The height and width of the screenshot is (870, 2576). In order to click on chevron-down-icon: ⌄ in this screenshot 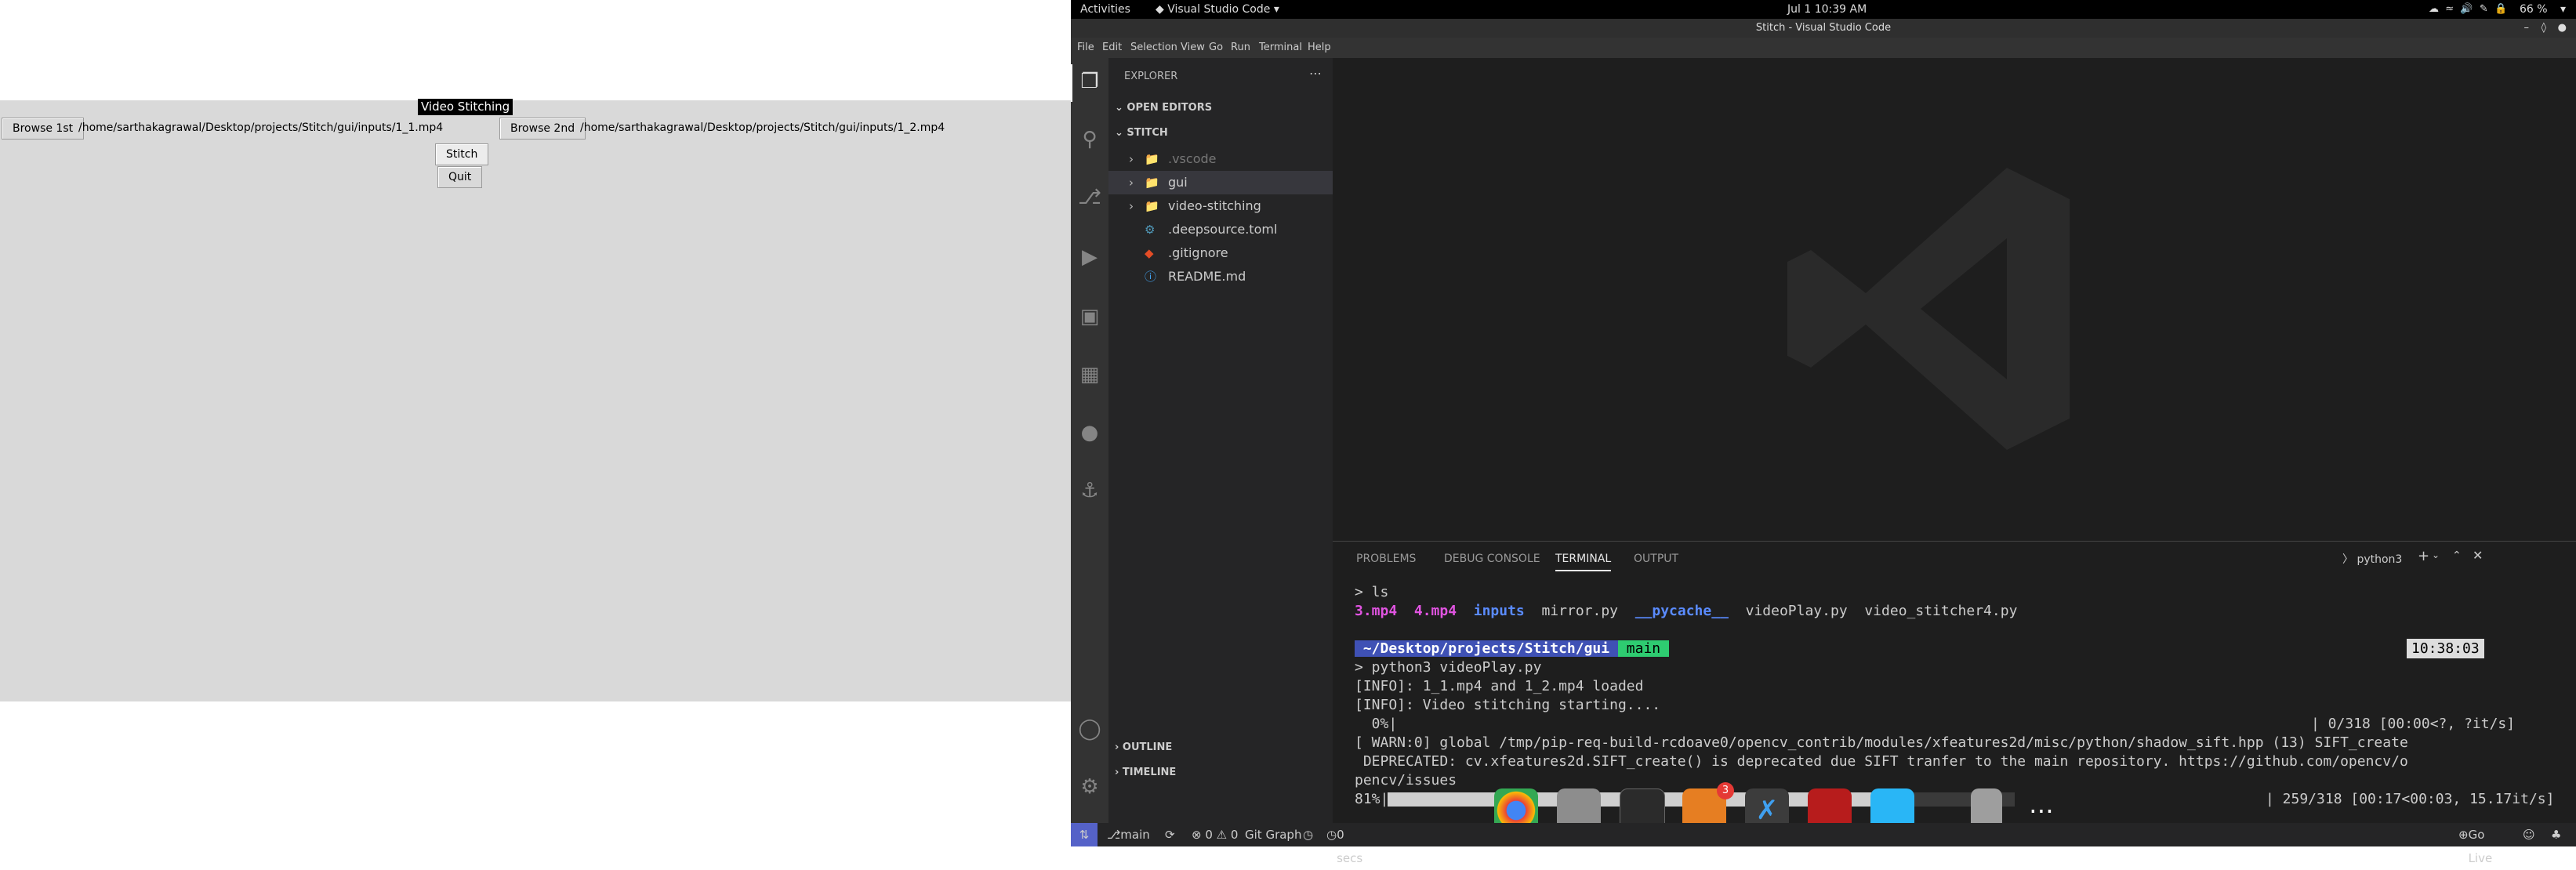, I will do `click(2436, 555)`.